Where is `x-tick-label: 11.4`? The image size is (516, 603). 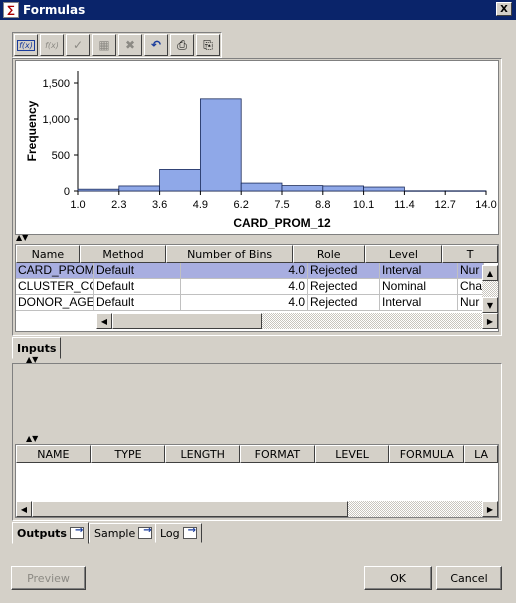 x-tick-label: 11.4 is located at coordinates (404, 205).